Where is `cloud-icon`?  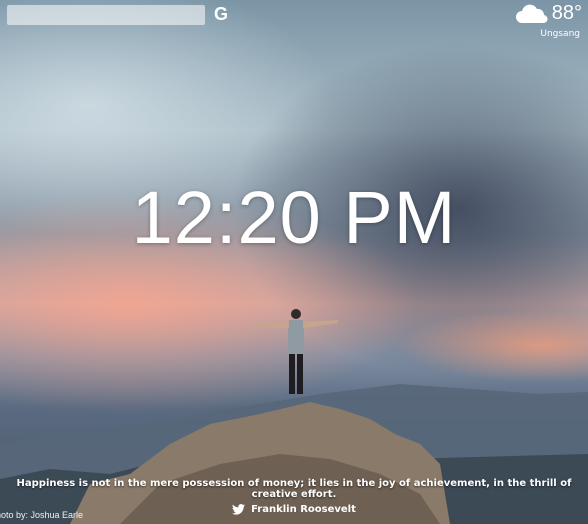 cloud-icon is located at coordinates (531, 13).